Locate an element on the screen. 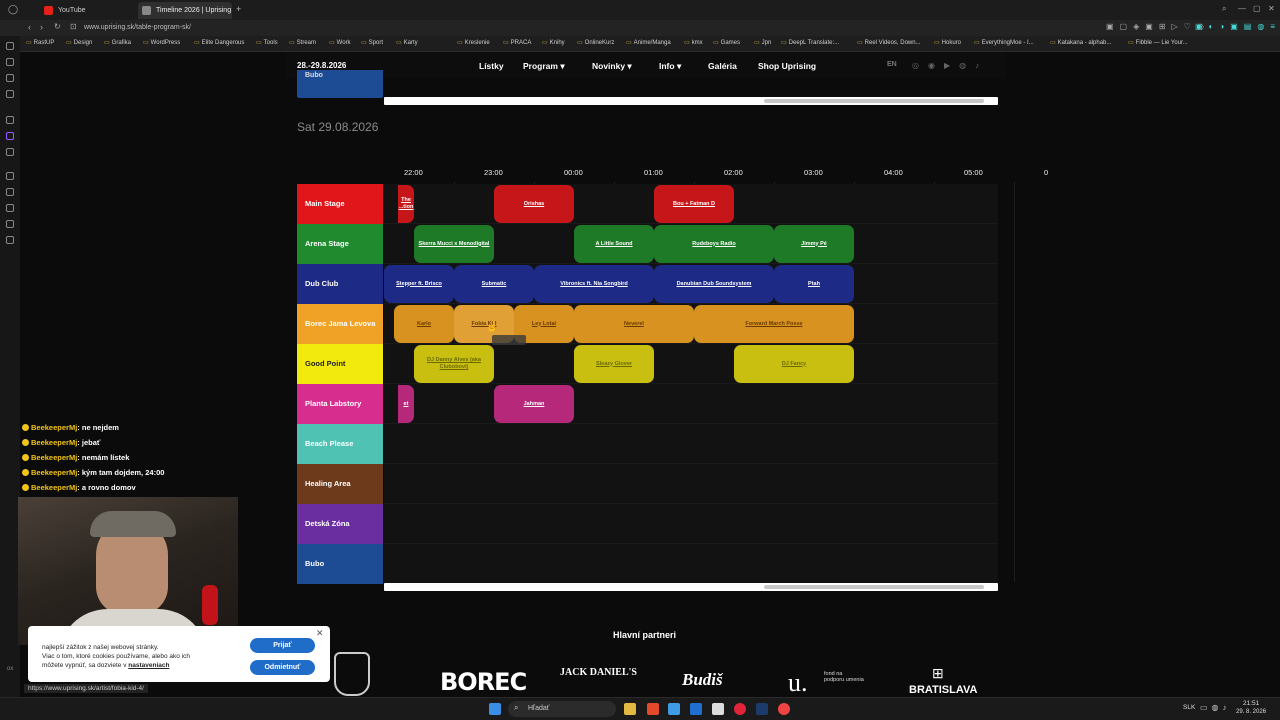 The image size is (1280, 720). windows-start-icon is located at coordinates (495, 709).